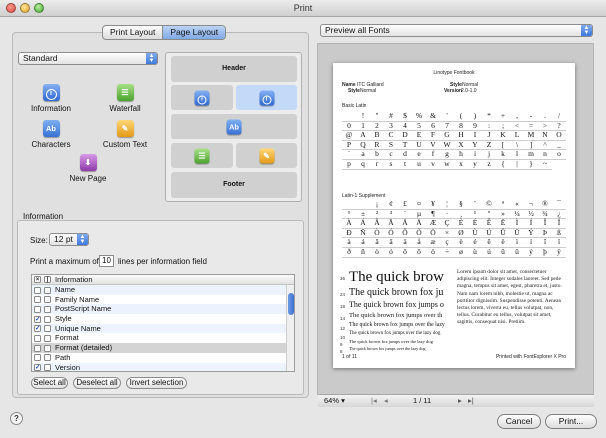 The height and width of the screenshot is (438, 606). Describe the element at coordinates (266, 155) in the screenshot. I see `layout-custom-text-slot: ✎` at that location.